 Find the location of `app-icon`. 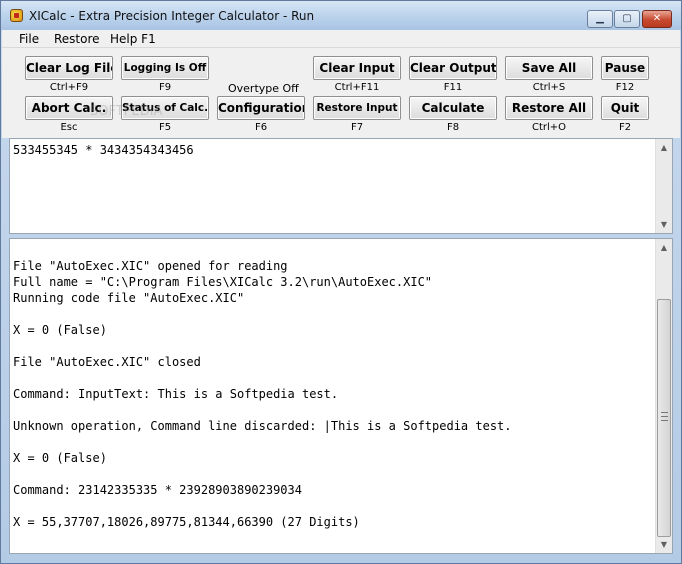

app-icon is located at coordinates (16, 15).